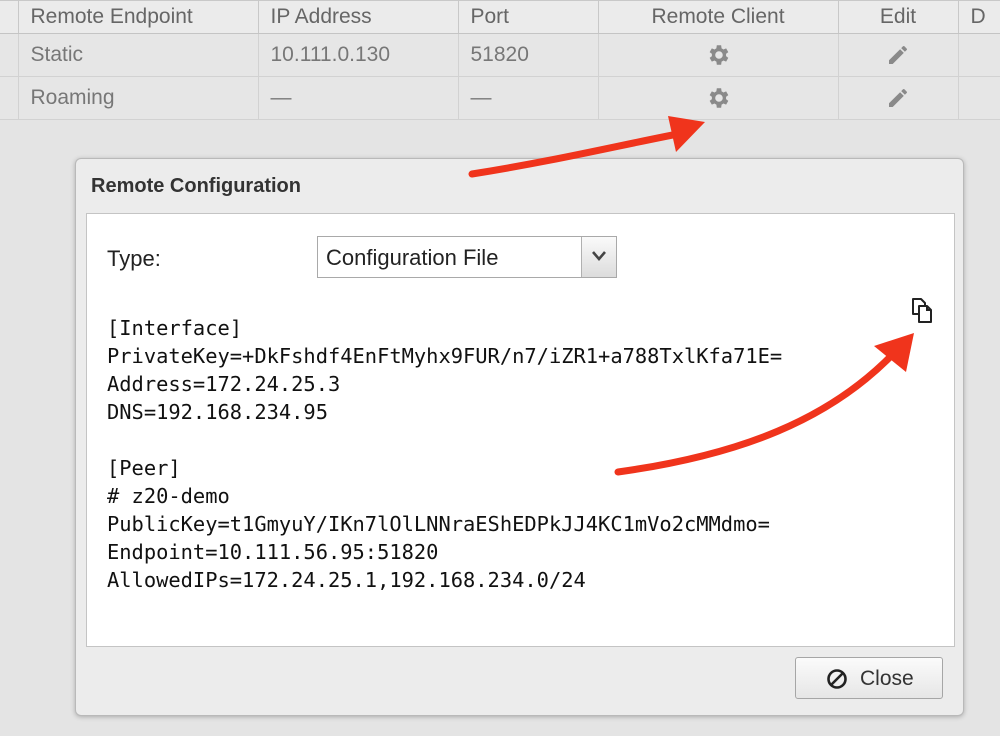  I want to click on close-button-label: Close, so click(887, 678).